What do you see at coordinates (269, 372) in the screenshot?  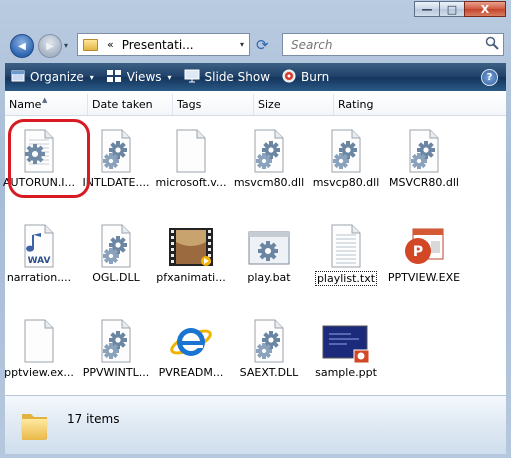 I see `file-name-label: SAEXT.DLL` at bounding box center [269, 372].